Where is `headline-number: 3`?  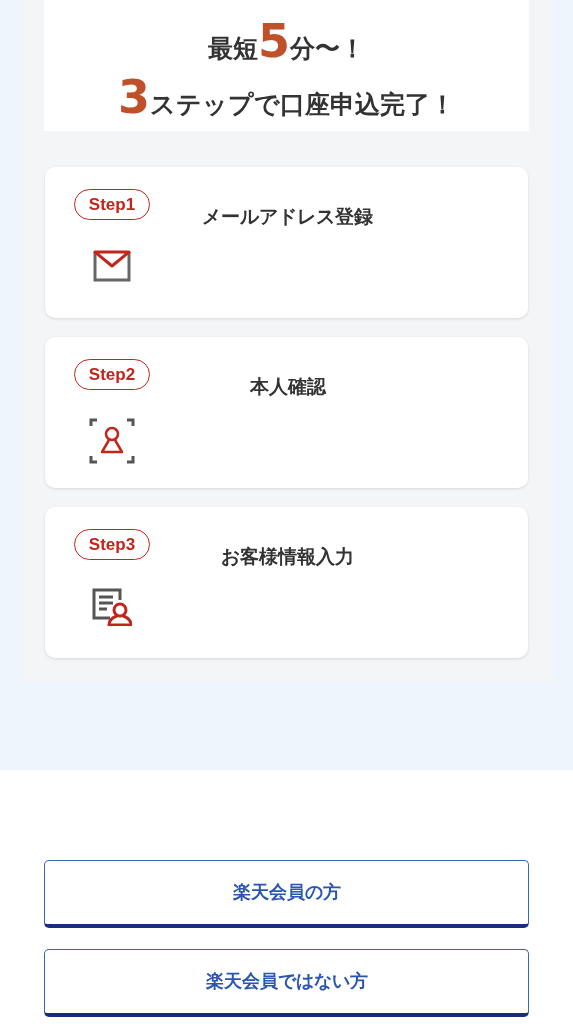 headline-number: 3 is located at coordinates (134, 96).